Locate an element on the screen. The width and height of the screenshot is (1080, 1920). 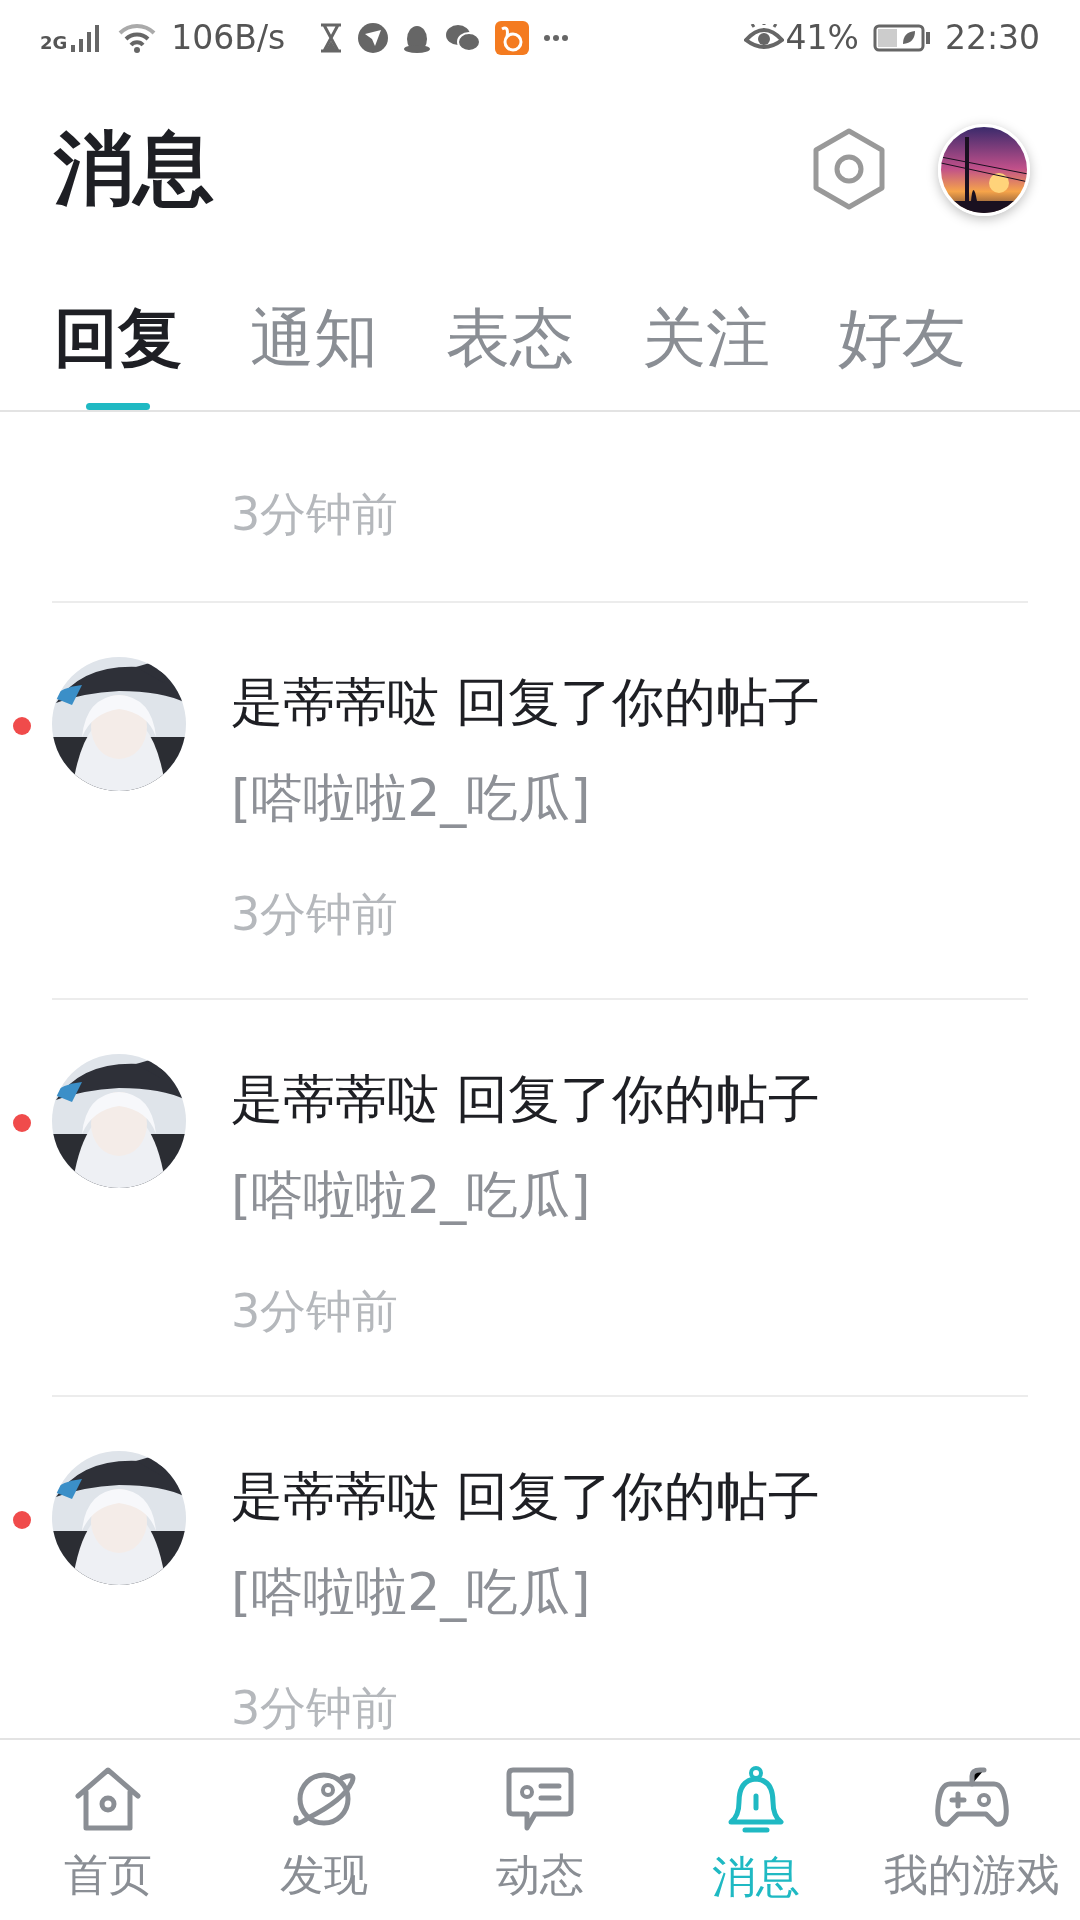
tab: 好友 is located at coordinates (902, 337).